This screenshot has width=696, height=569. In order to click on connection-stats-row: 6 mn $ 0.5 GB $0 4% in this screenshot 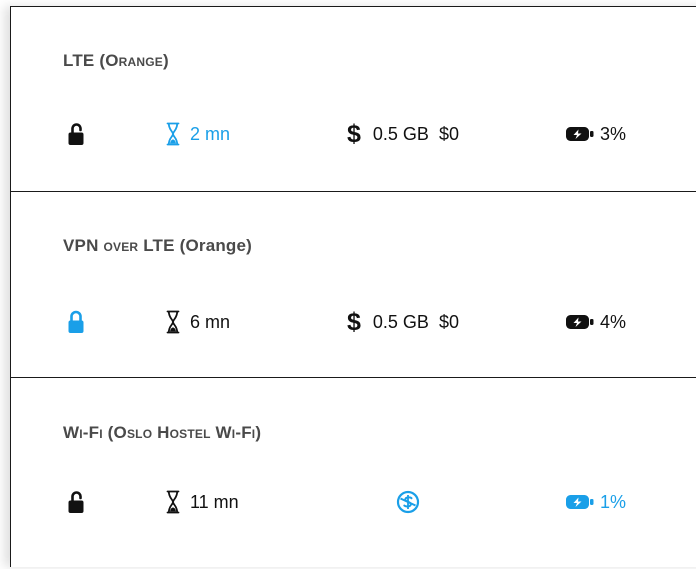, I will do `click(353, 322)`.